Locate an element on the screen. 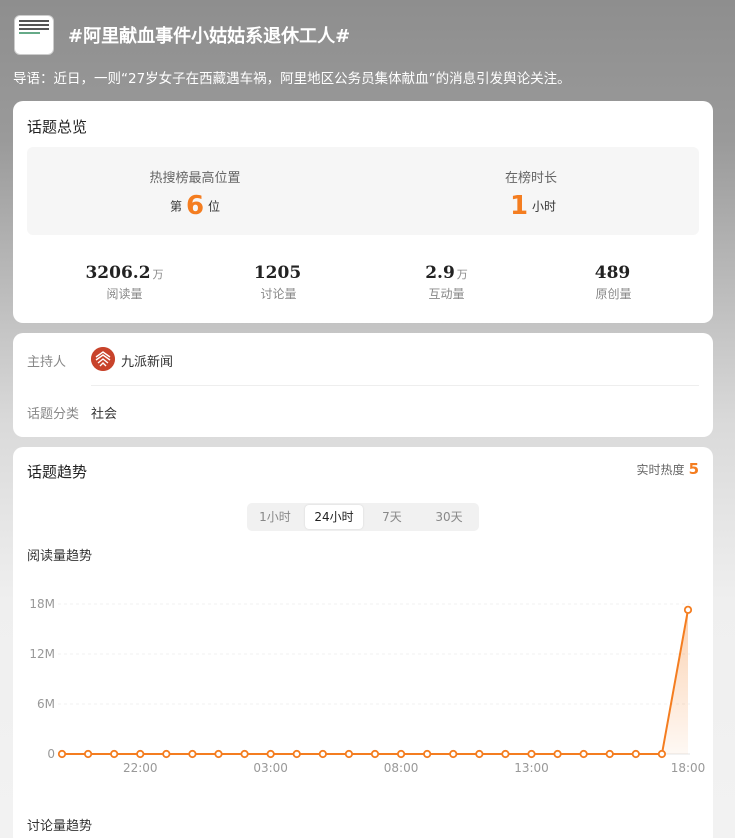 This screenshot has height=838, width=735. host-card: 主持人 九派新闻 话题分类 社会 is located at coordinates (363, 385).